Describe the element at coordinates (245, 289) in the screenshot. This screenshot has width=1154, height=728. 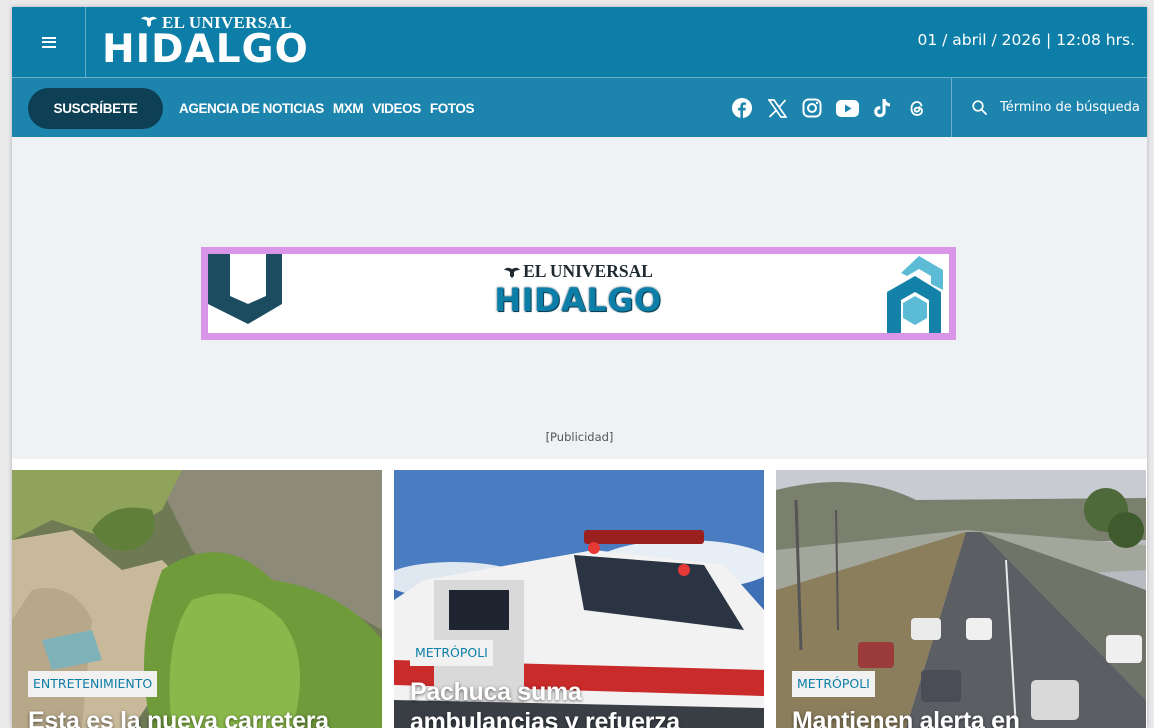
I see `ad-decoration-left` at that location.